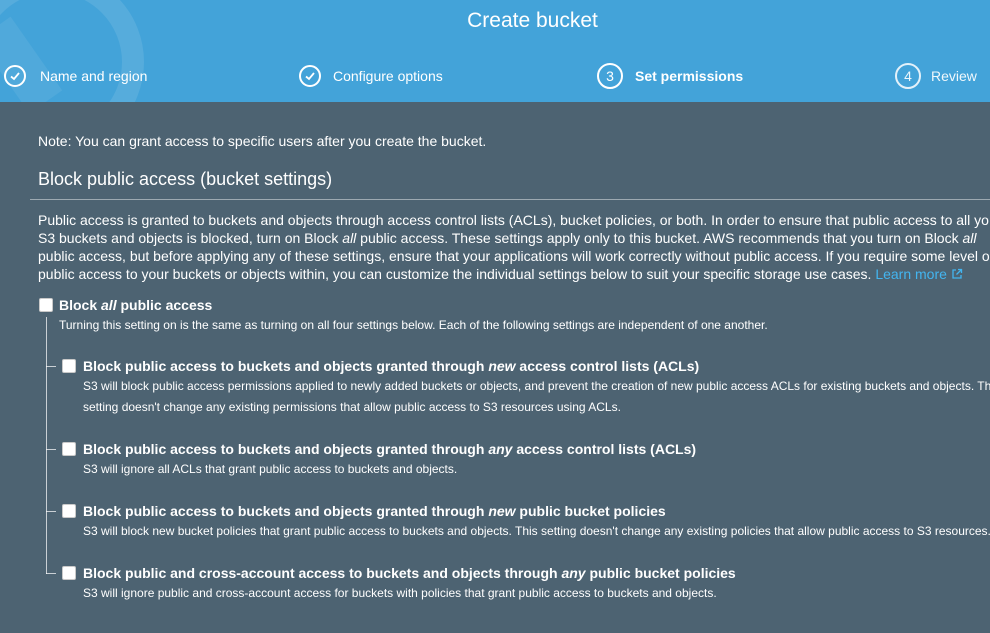 The height and width of the screenshot is (633, 990). What do you see at coordinates (388, 76) in the screenshot?
I see `step-label: Configure options` at bounding box center [388, 76].